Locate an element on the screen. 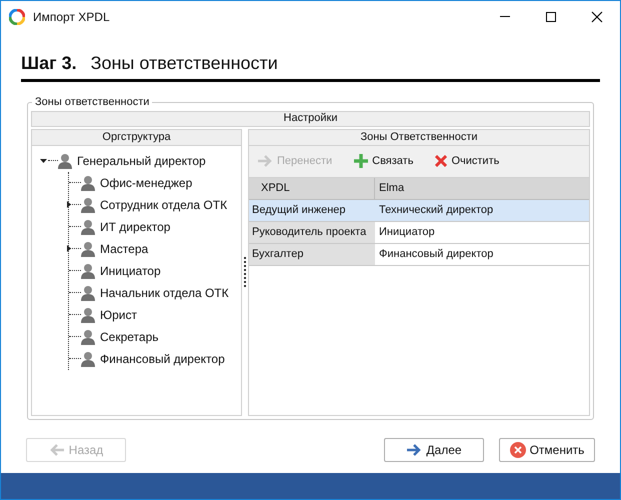 The image size is (621, 500). window-title: Импорт XPDL is located at coordinates (71, 17).